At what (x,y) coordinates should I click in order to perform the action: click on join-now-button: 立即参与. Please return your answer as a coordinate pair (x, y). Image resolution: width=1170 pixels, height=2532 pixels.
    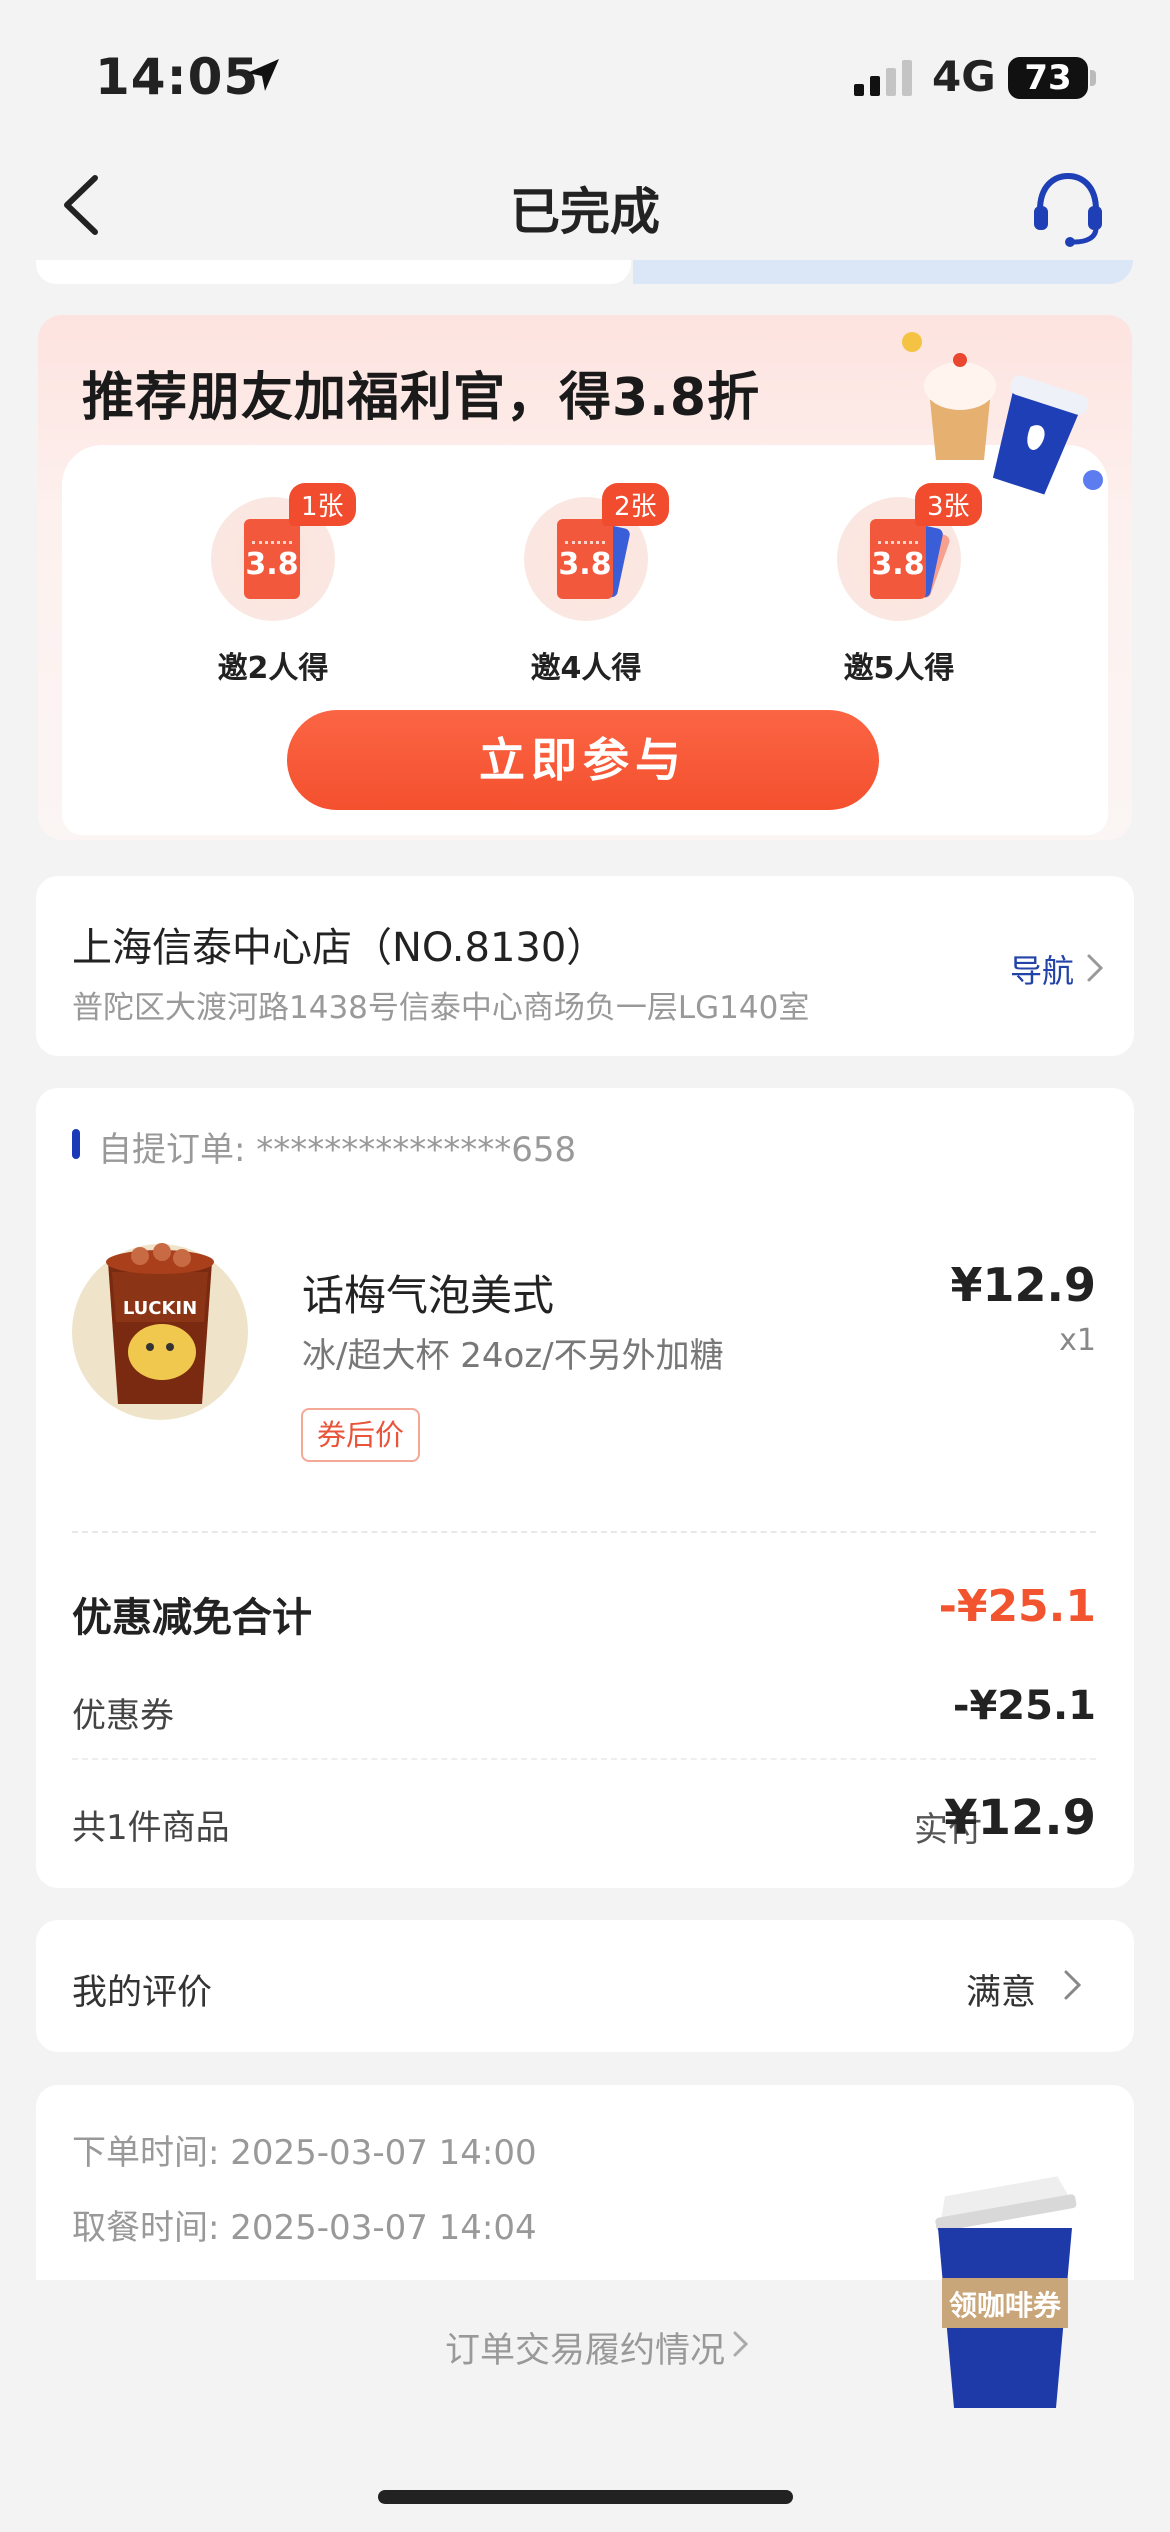
    Looking at the image, I should click on (583, 760).